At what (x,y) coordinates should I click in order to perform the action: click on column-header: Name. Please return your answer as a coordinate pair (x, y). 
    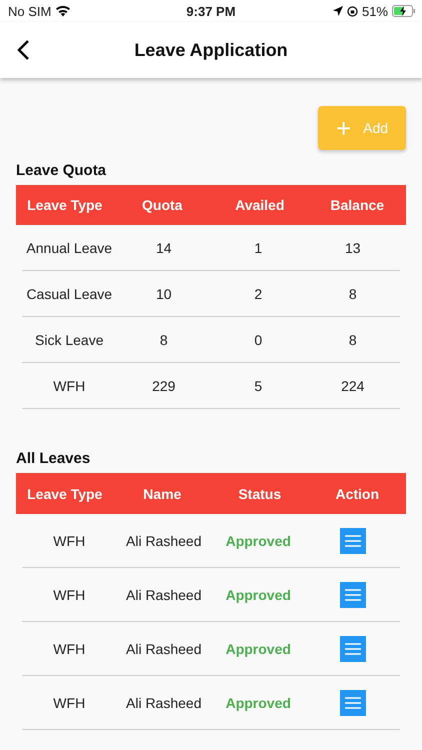
    Looking at the image, I should click on (162, 494).